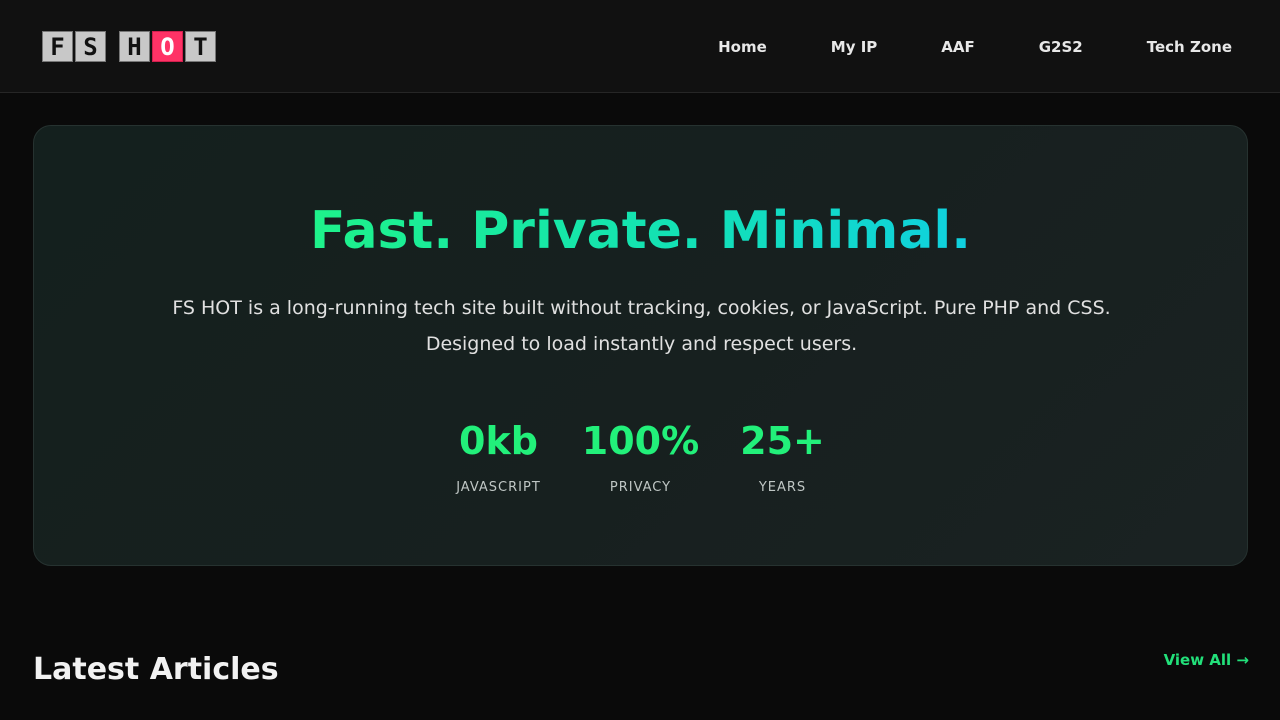  I want to click on stat-years: 25+ YEARS, so click(783, 455).